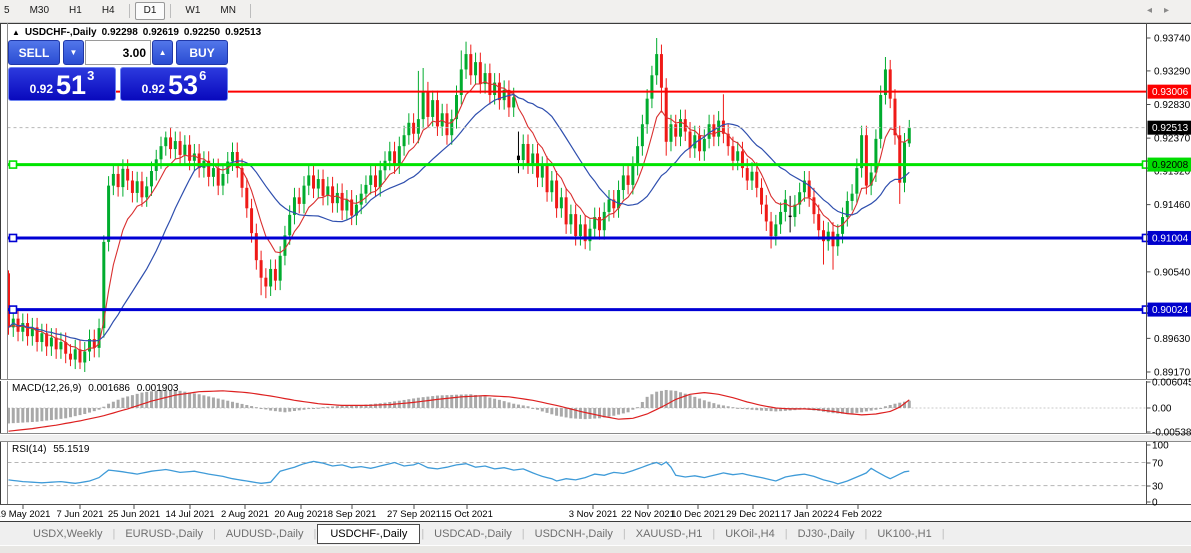  I want to click on svg-text: 14 Jul 2021, so click(189, 514).